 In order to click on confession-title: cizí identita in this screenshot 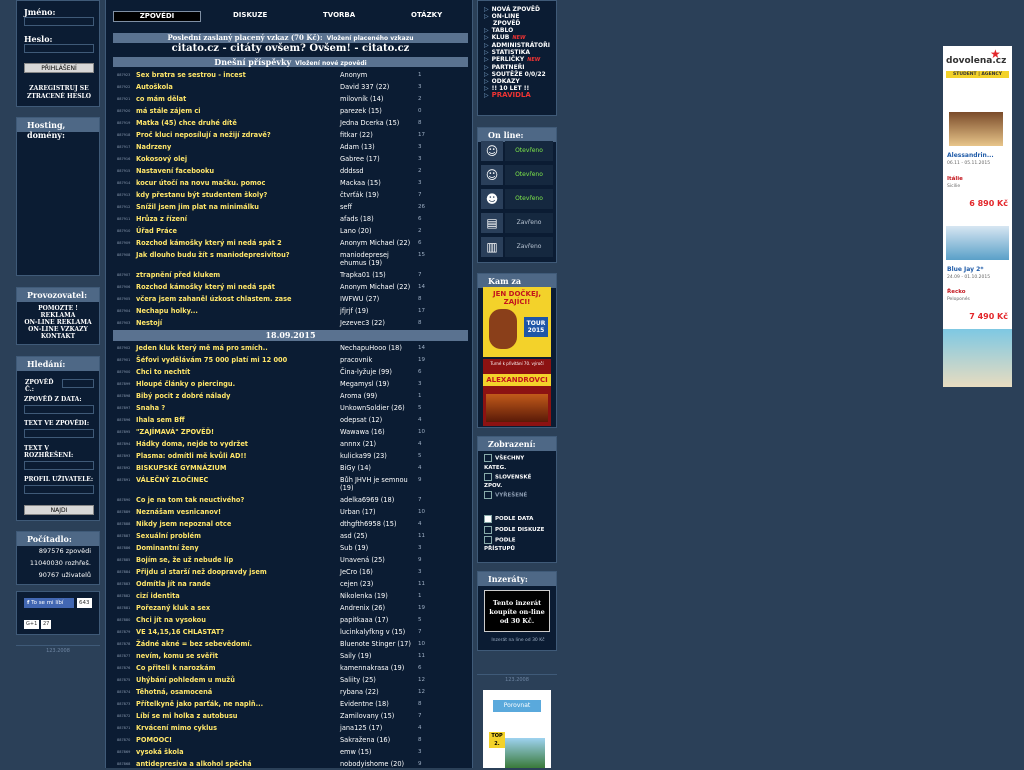, I will do `click(158, 596)`.